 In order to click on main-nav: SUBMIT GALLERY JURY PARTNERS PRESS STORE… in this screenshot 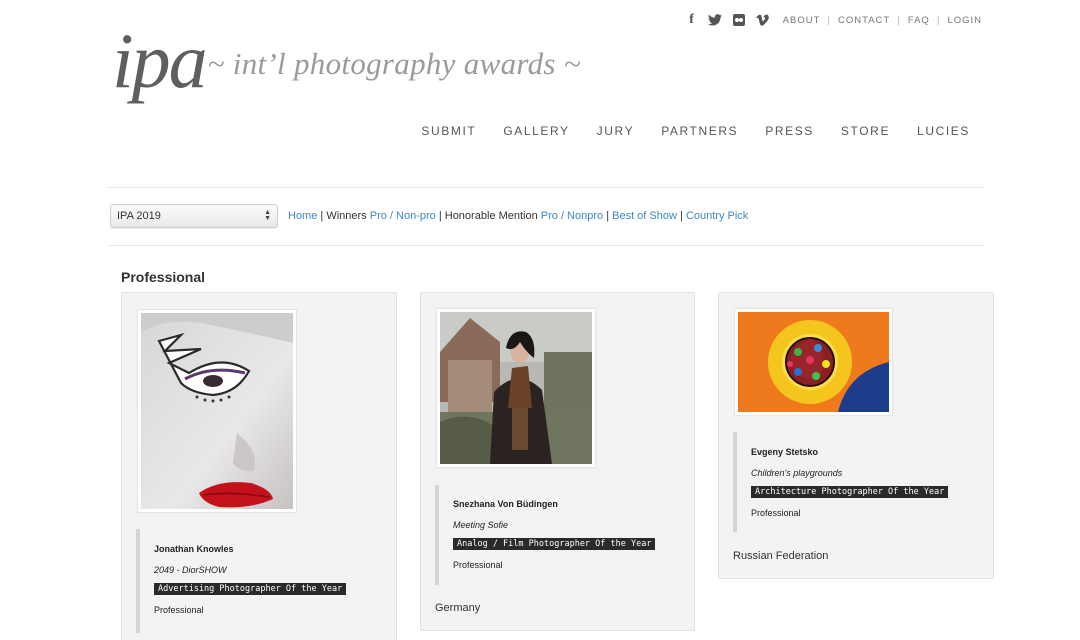, I will do `click(695, 131)`.